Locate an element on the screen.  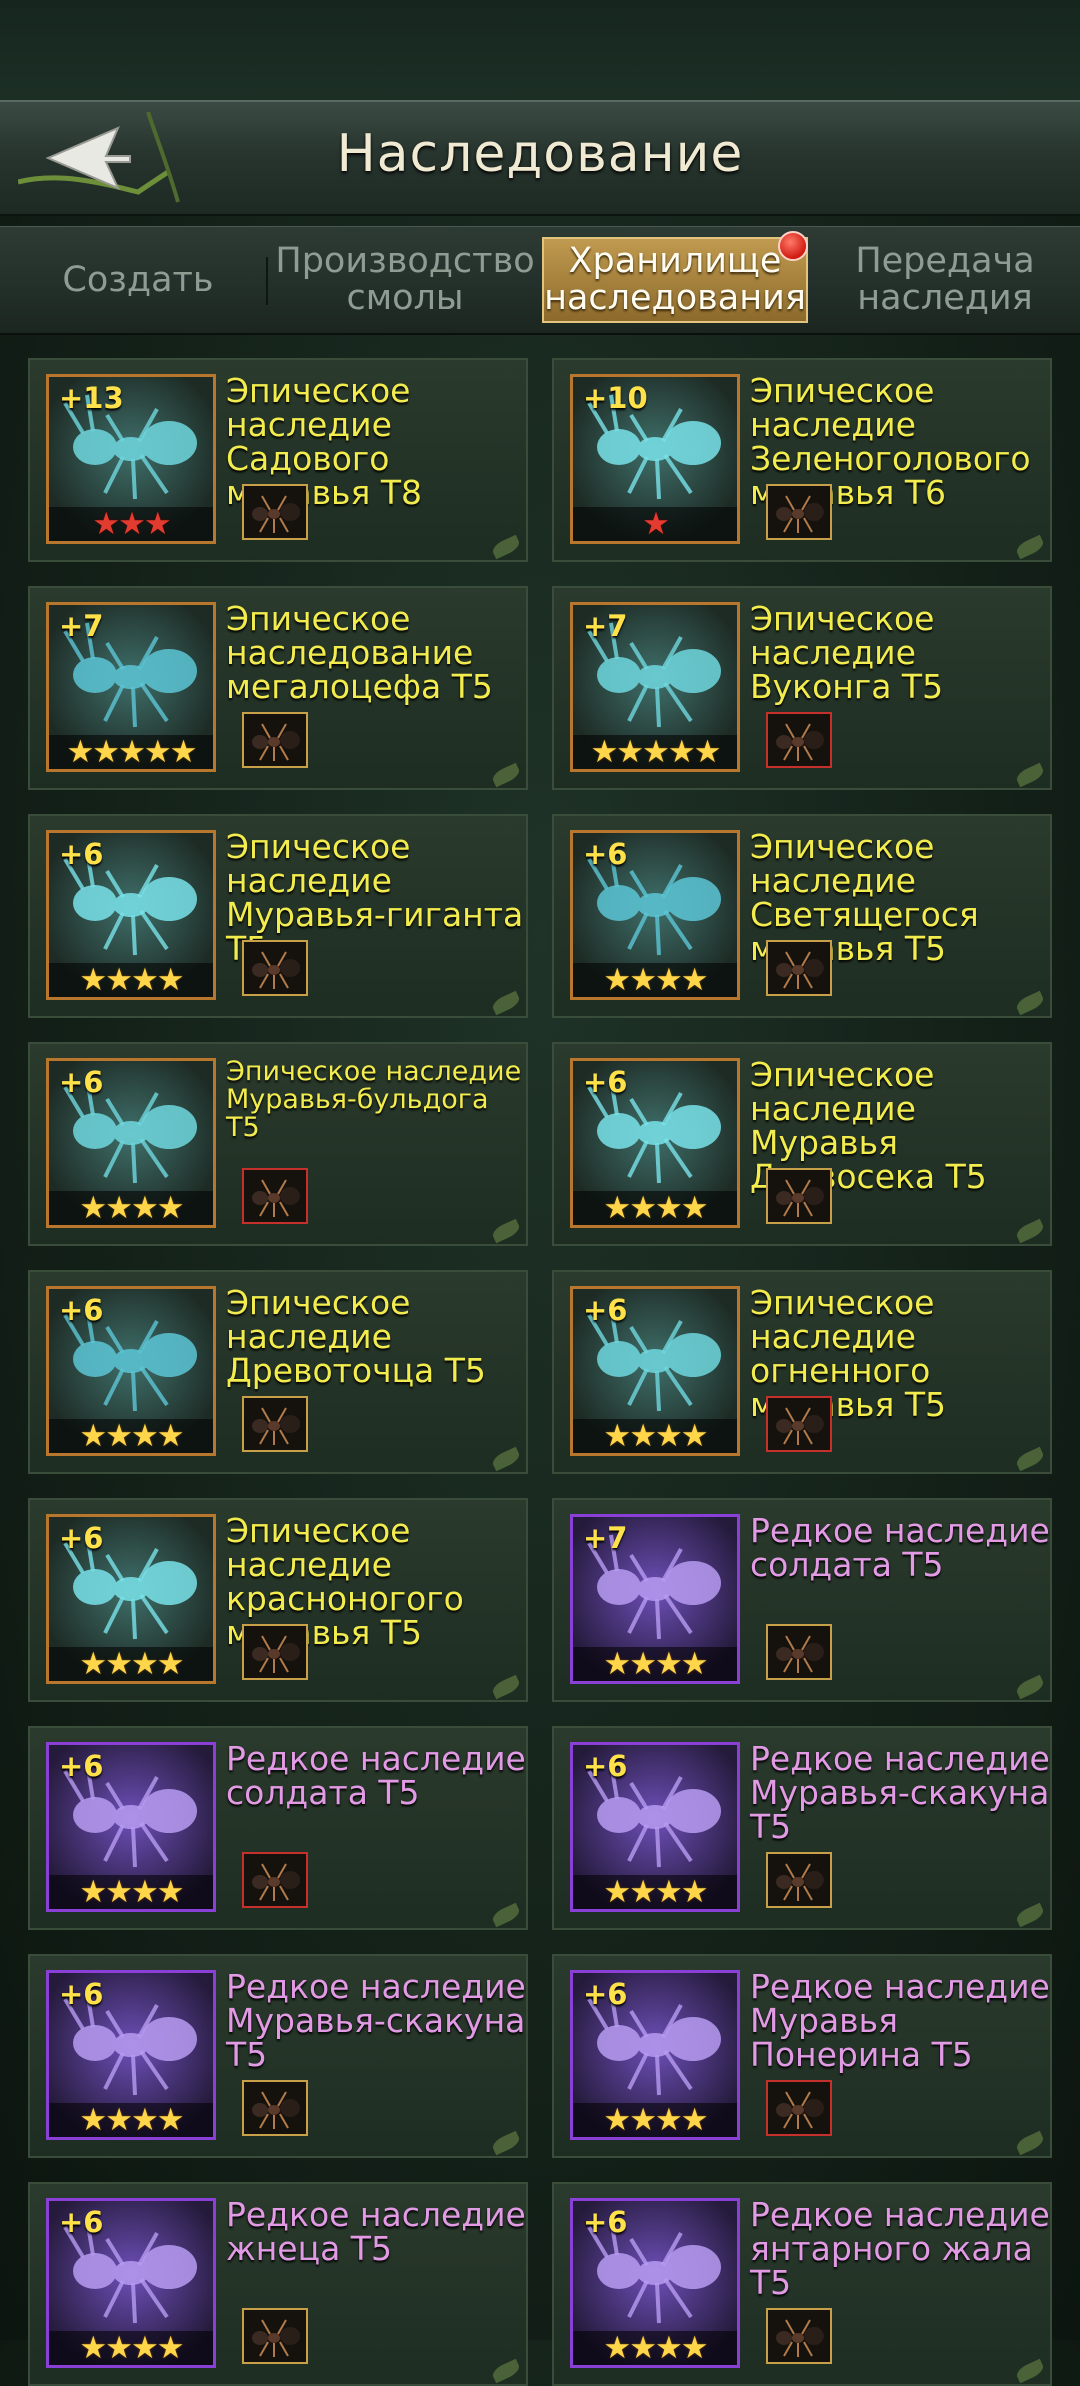
inheritance-card: +7 ★★★★★ Эпическое наследие Вуконга Т5 is located at coordinates (802, 688).